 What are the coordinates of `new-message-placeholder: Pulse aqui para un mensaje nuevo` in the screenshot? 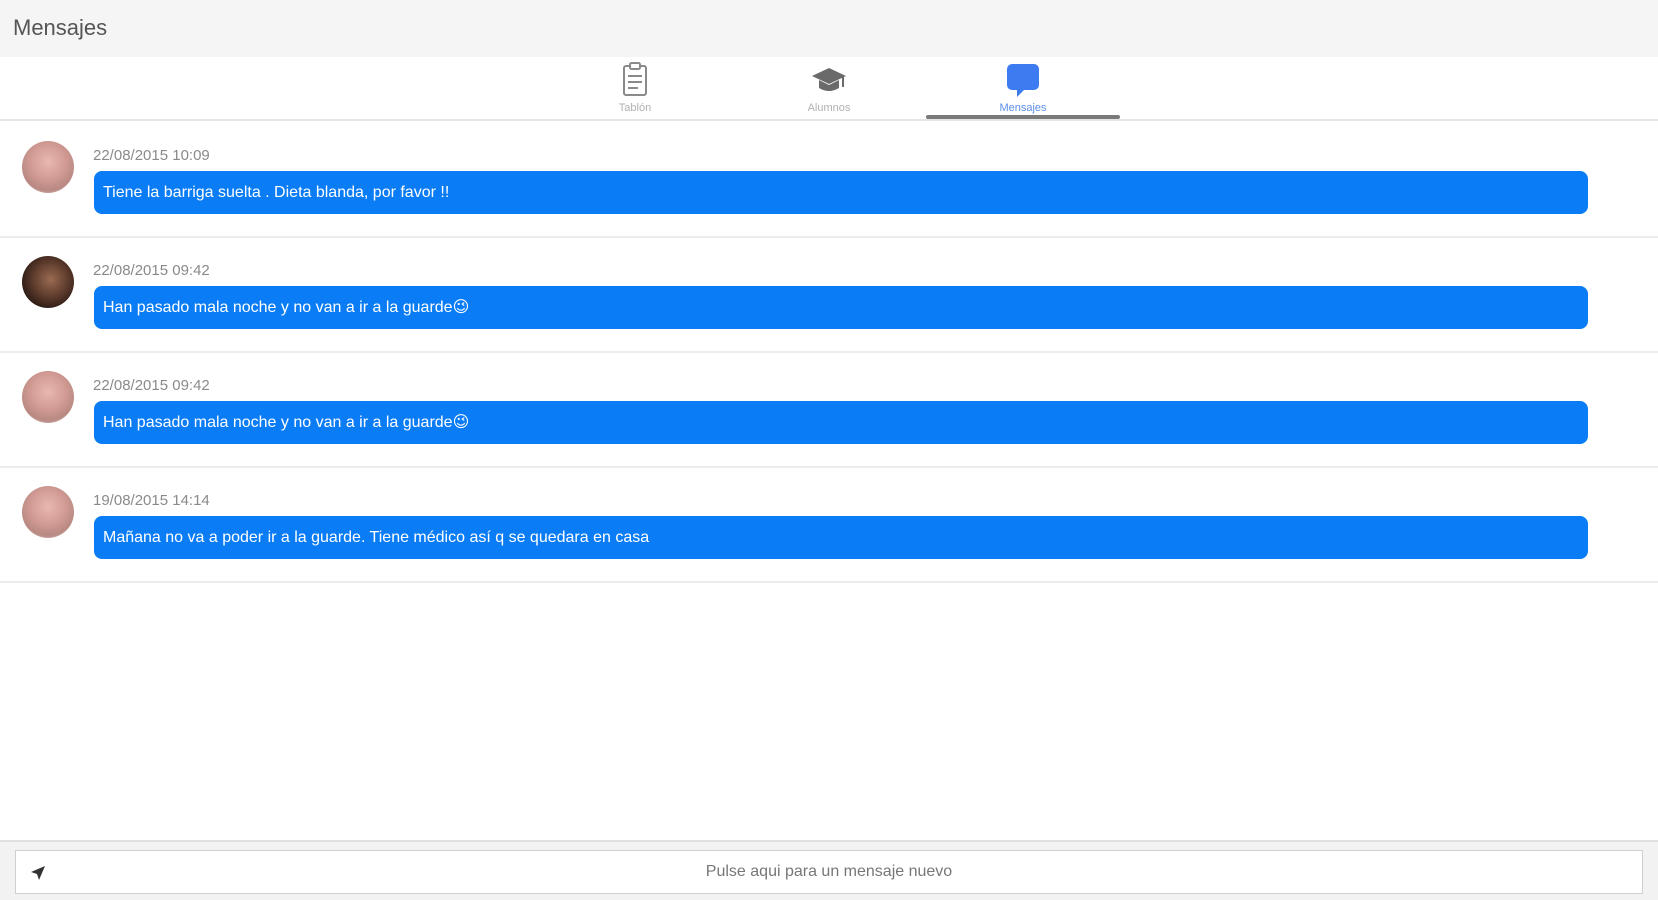 It's located at (829, 871).